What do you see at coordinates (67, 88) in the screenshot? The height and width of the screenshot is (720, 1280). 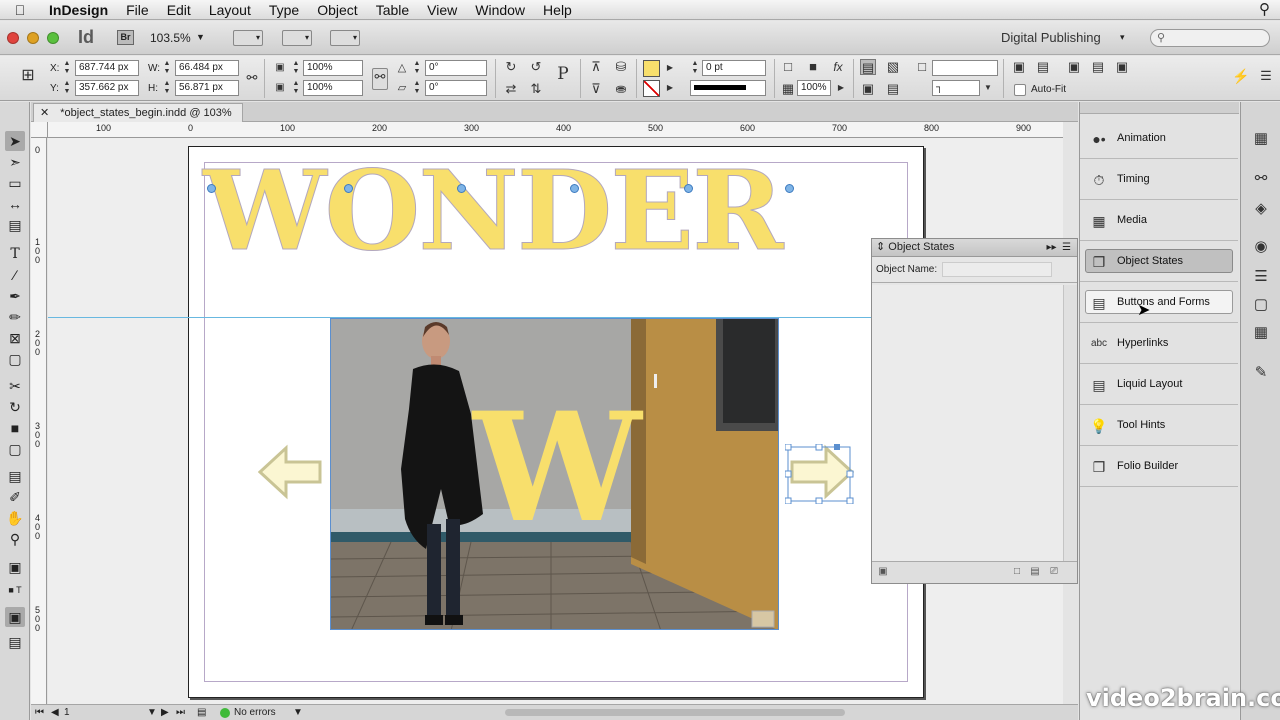 I see `y-stepper: ▲ ▼` at bounding box center [67, 88].